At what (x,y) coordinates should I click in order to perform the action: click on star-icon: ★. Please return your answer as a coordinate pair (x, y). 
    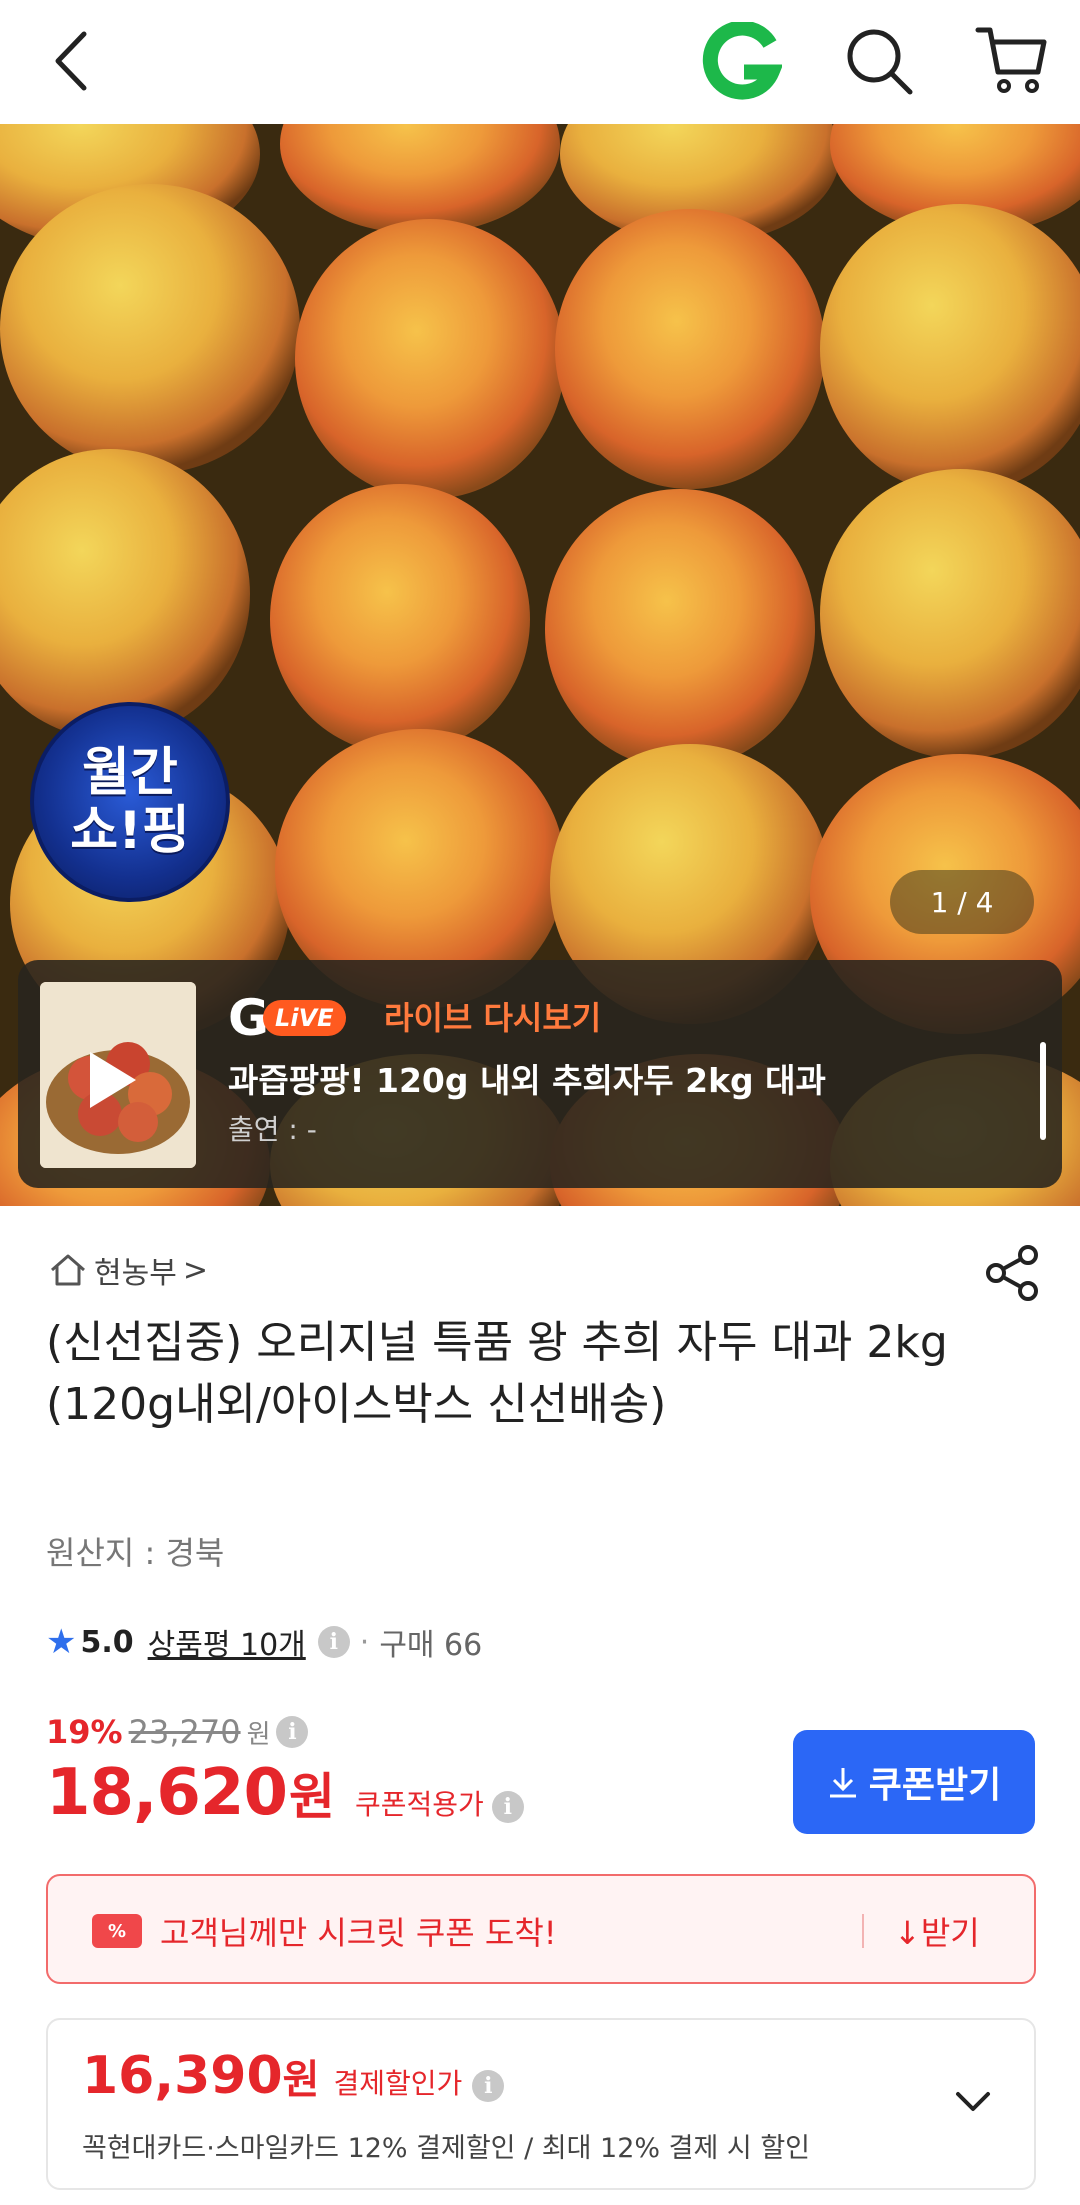
    Looking at the image, I should click on (61, 1642).